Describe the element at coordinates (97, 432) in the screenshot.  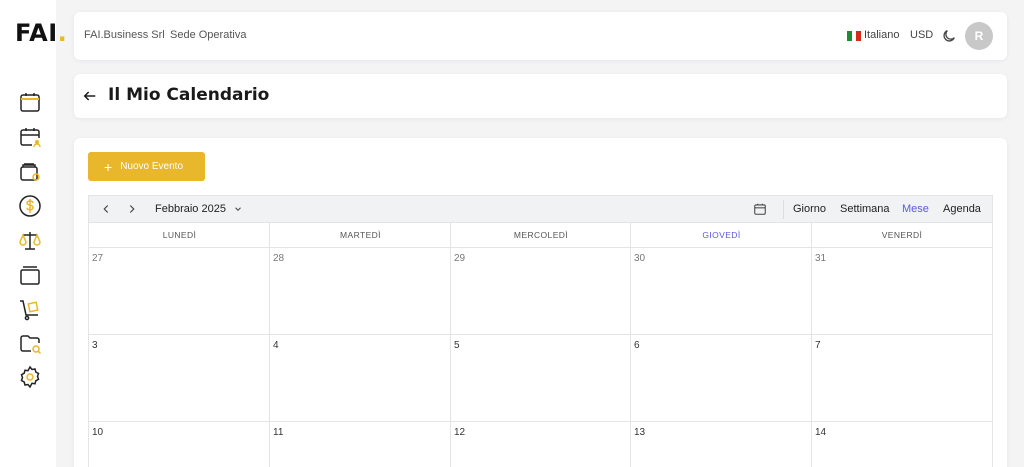
I see `day-cell: 10` at that location.